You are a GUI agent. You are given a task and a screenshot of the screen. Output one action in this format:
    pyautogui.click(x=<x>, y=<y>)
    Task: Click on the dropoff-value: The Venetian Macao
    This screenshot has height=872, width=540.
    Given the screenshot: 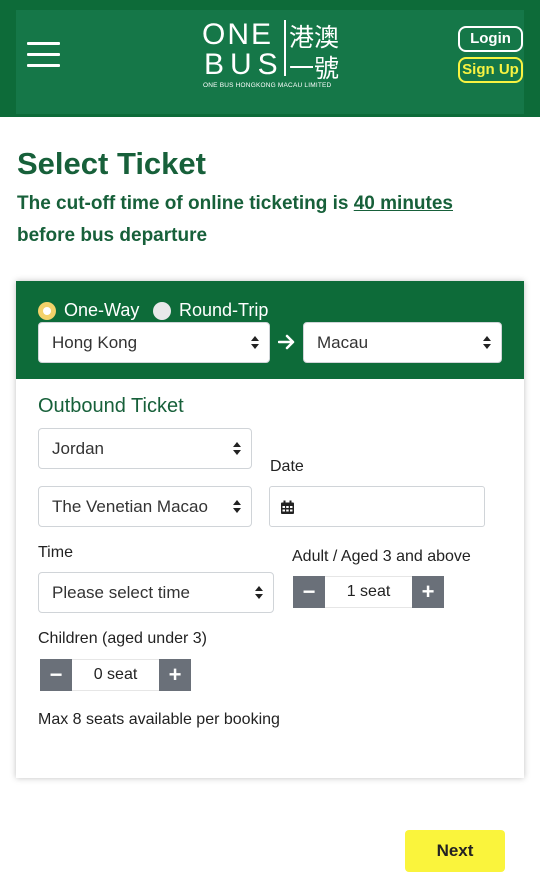 What is the action you would take?
    pyautogui.click(x=130, y=506)
    